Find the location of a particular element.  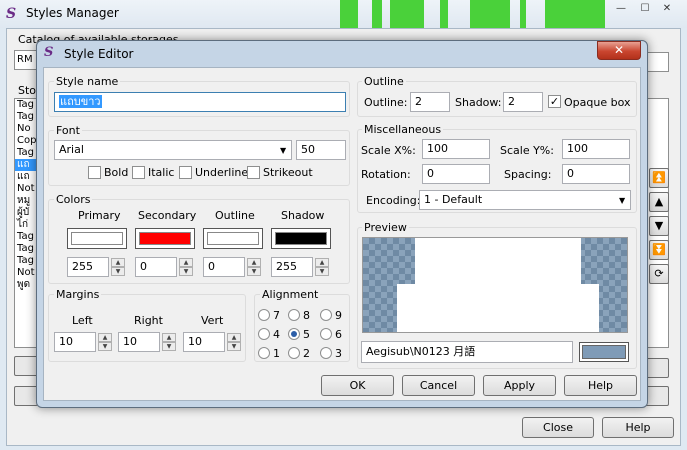

font-label: Font is located at coordinates (68, 130).